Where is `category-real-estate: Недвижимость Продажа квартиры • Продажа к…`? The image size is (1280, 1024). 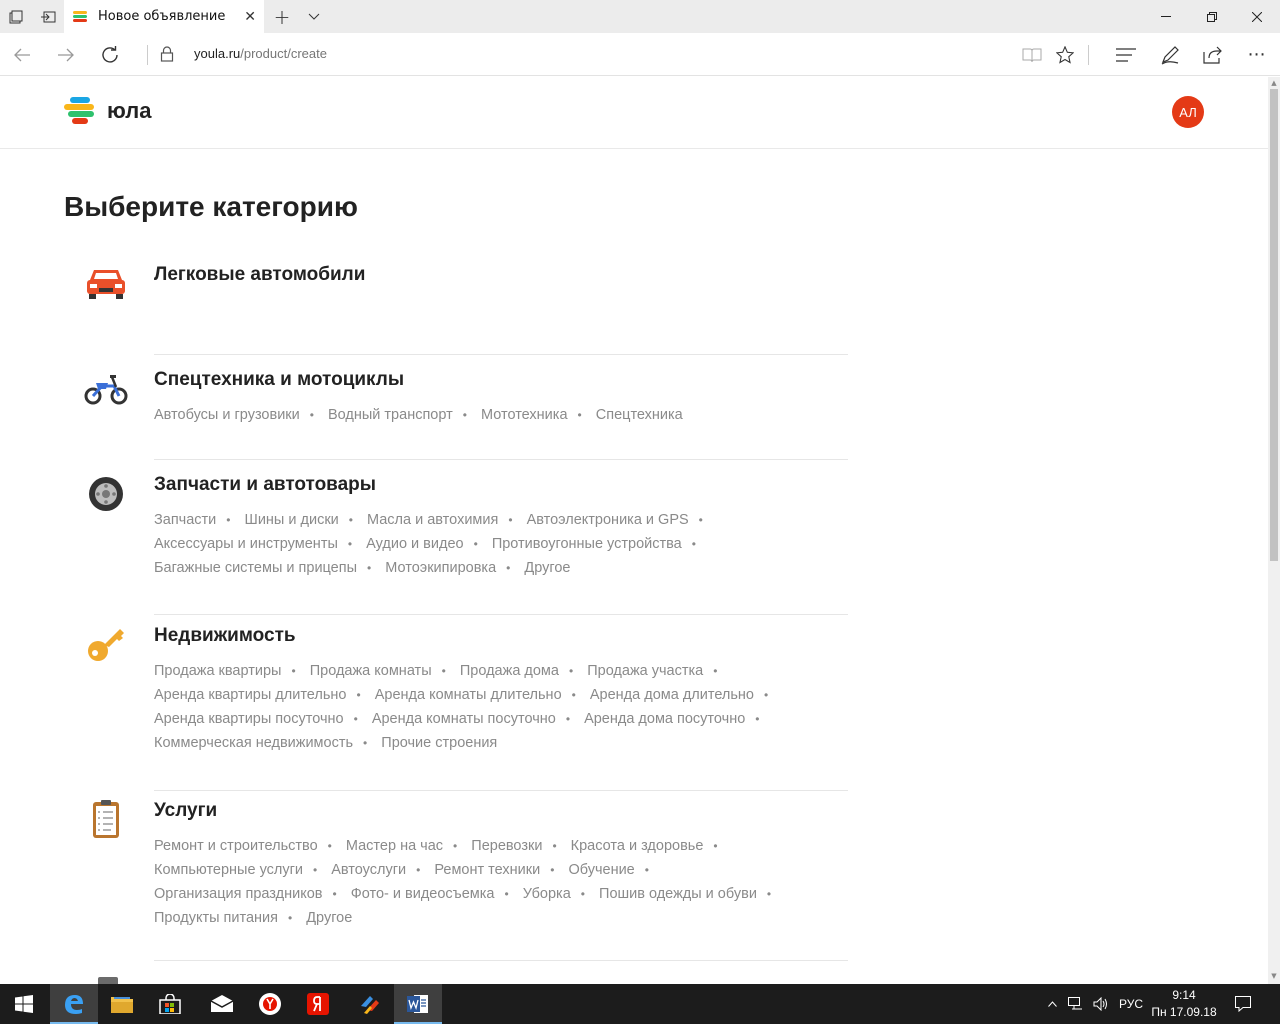
category-real-estate: Недвижимость Продажа квартиры • Продажа к… is located at coordinates (464, 712).